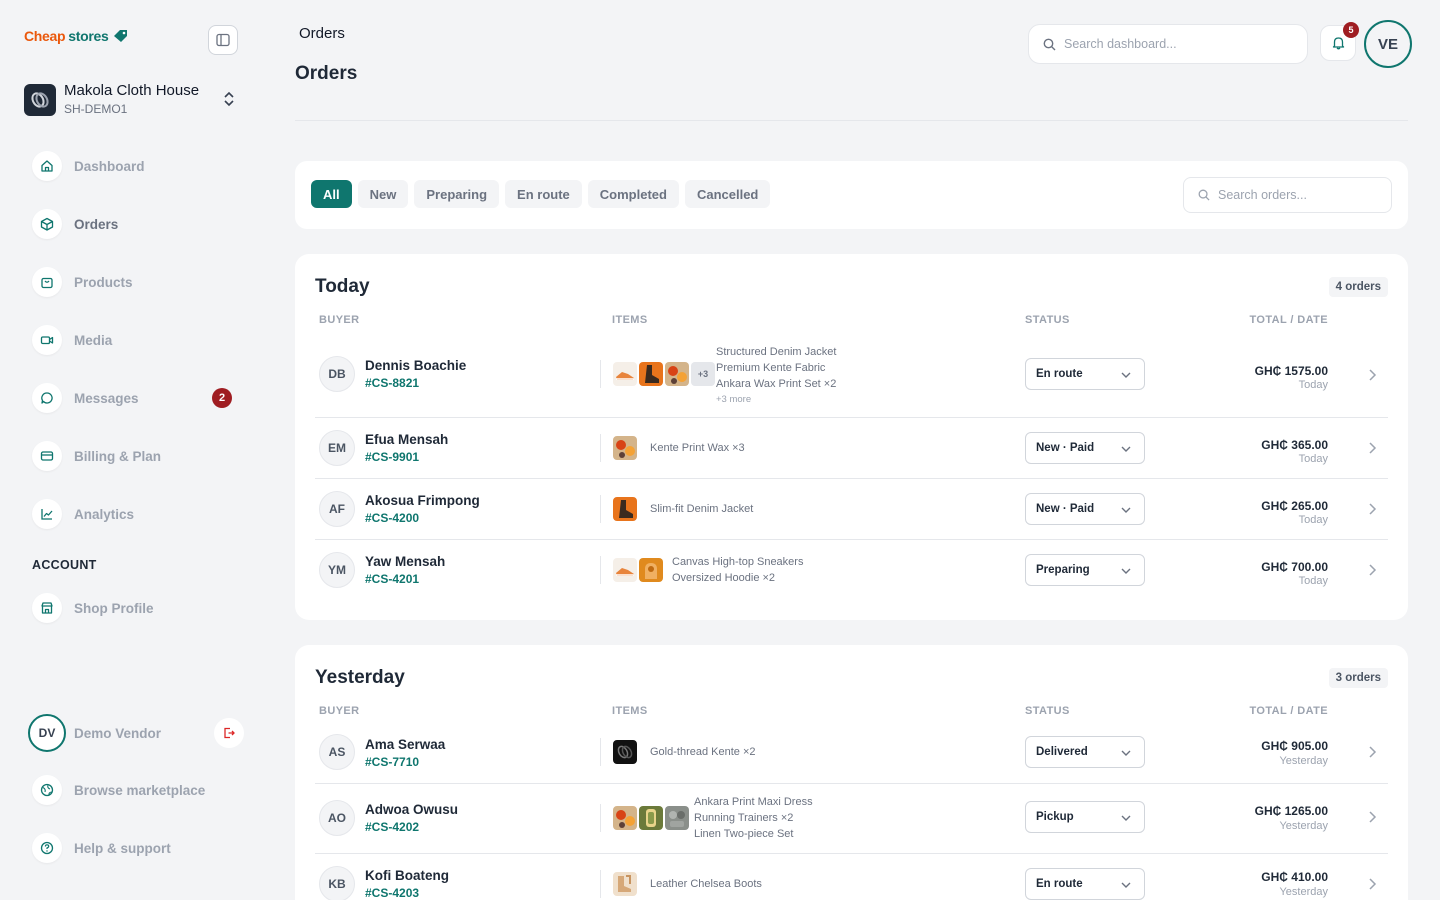 Image resolution: width=1440 pixels, height=900 pixels. What do you see at coordinates (392, 893) in the screenshot?
I see `order-id: #CS-4203` at bounding box center [392, 893].